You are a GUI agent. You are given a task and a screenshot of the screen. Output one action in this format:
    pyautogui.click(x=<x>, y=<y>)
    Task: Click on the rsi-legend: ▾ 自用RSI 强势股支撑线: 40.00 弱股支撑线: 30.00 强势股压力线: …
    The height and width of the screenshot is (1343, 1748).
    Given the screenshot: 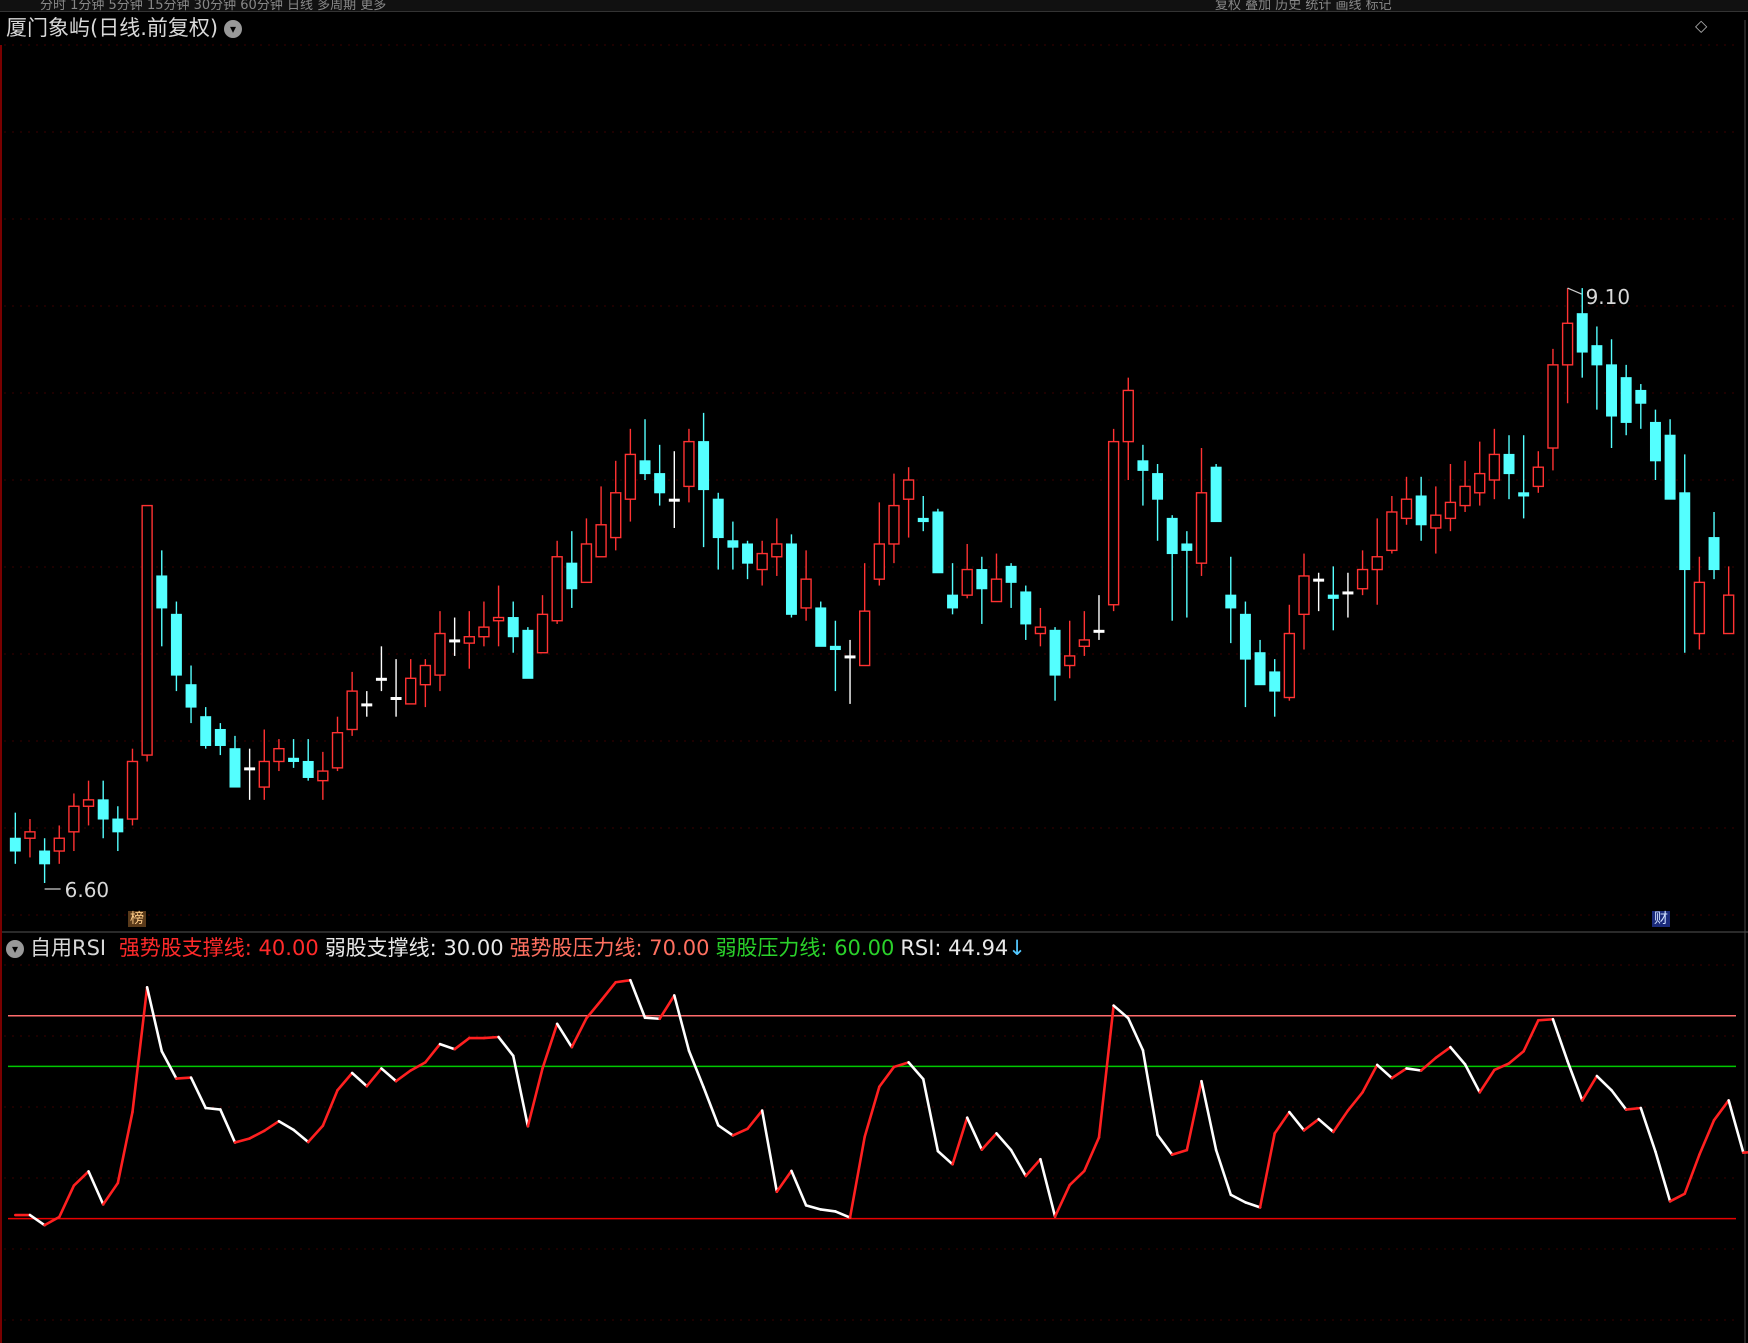 What is the action you would take?
    pyautogui.click(x=516, y=947)
    